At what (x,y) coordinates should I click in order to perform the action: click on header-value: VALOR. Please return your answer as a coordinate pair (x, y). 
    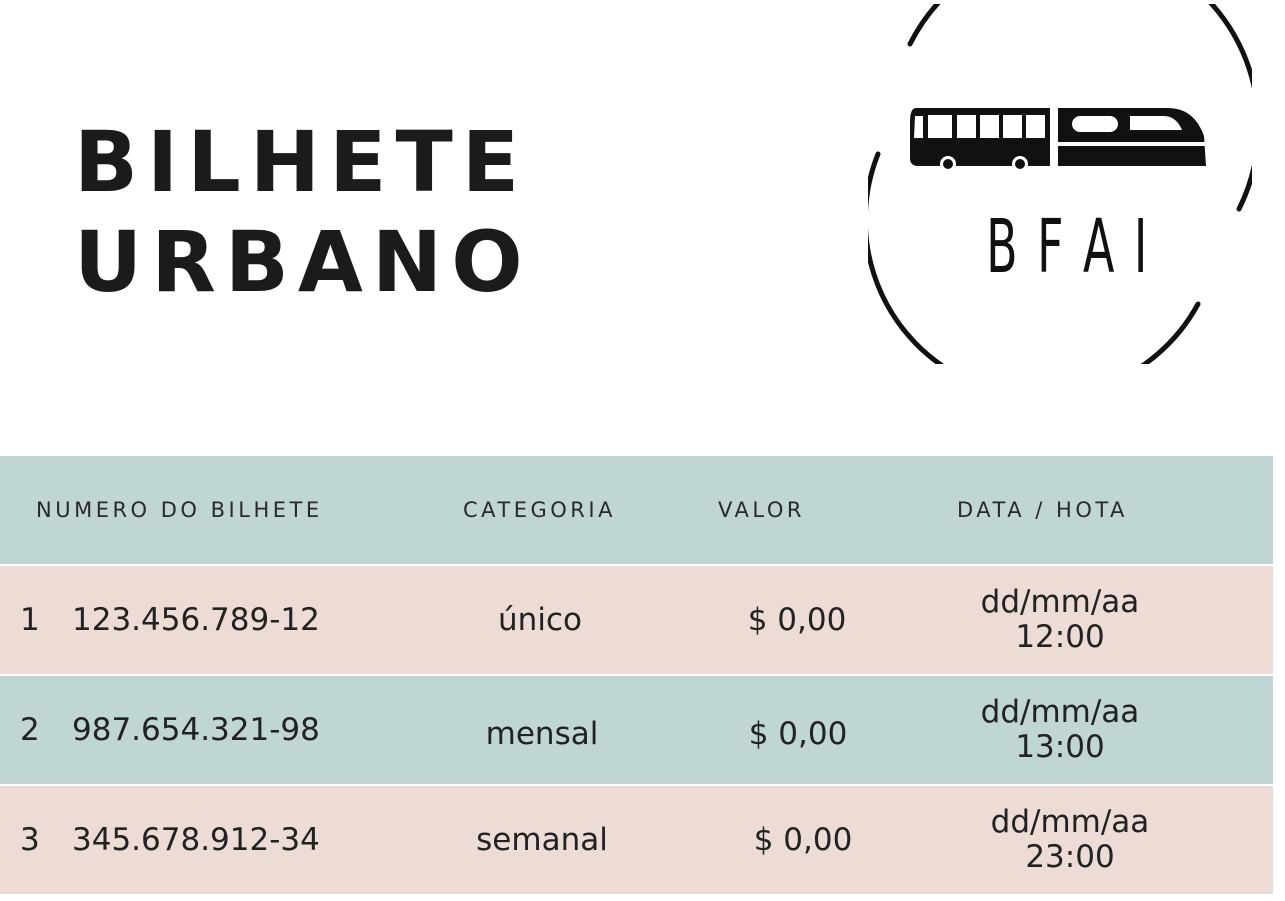
    Looking at the image, I should click on (761, 510).